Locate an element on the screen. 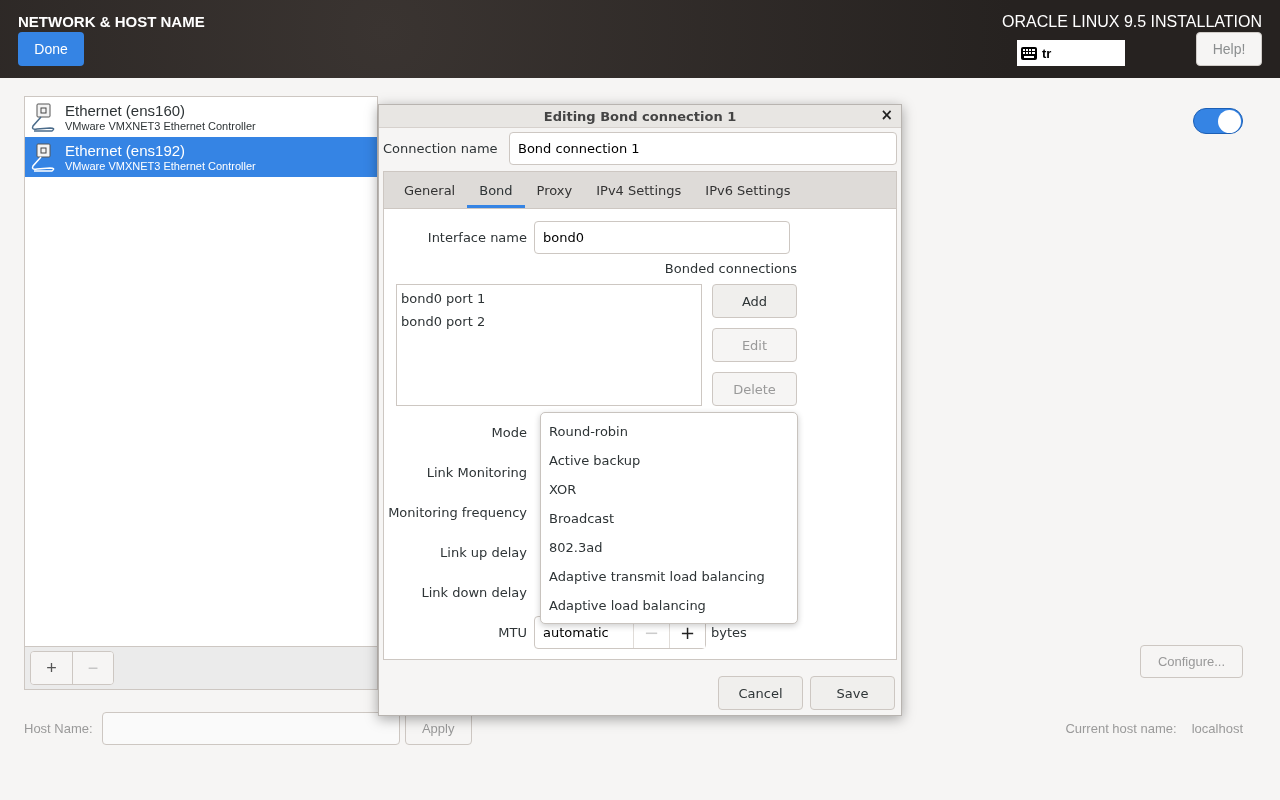 The width and height of the screenshot is (1280, 800). mtu-unit: bytes is located at coordinates (729, 632).